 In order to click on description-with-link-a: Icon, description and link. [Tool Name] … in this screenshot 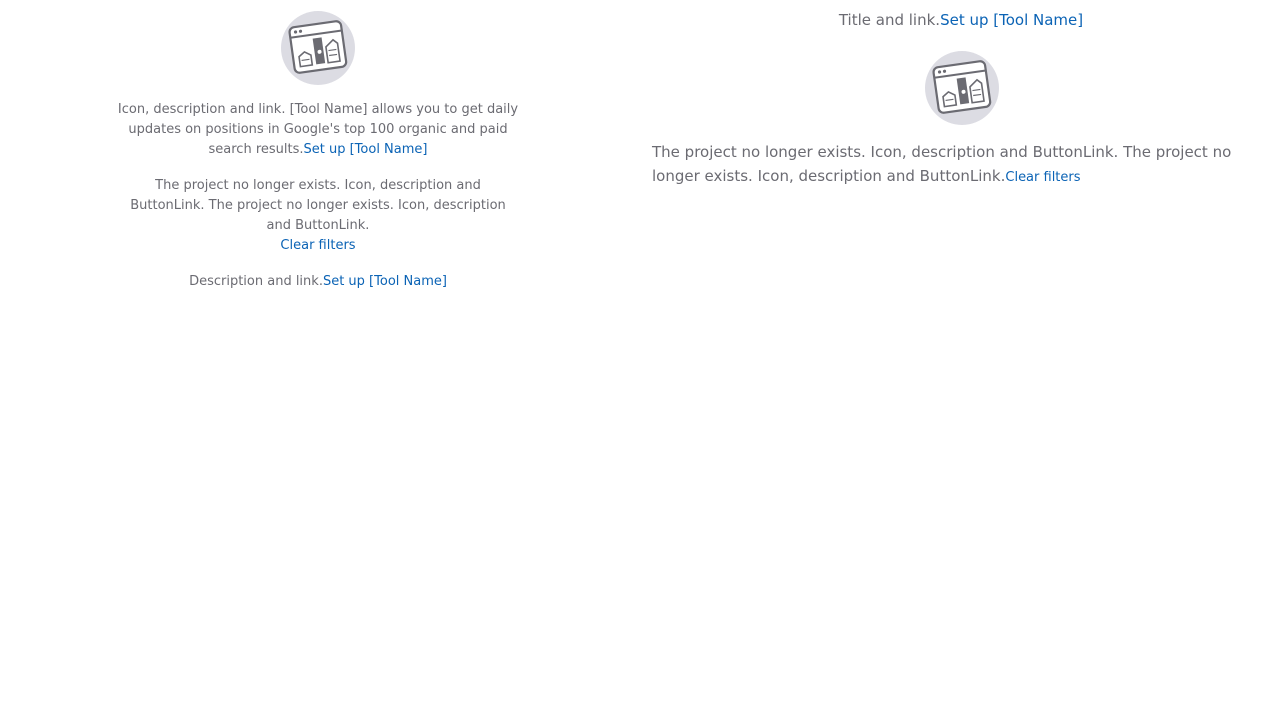, I will do `click(318, 130)`.